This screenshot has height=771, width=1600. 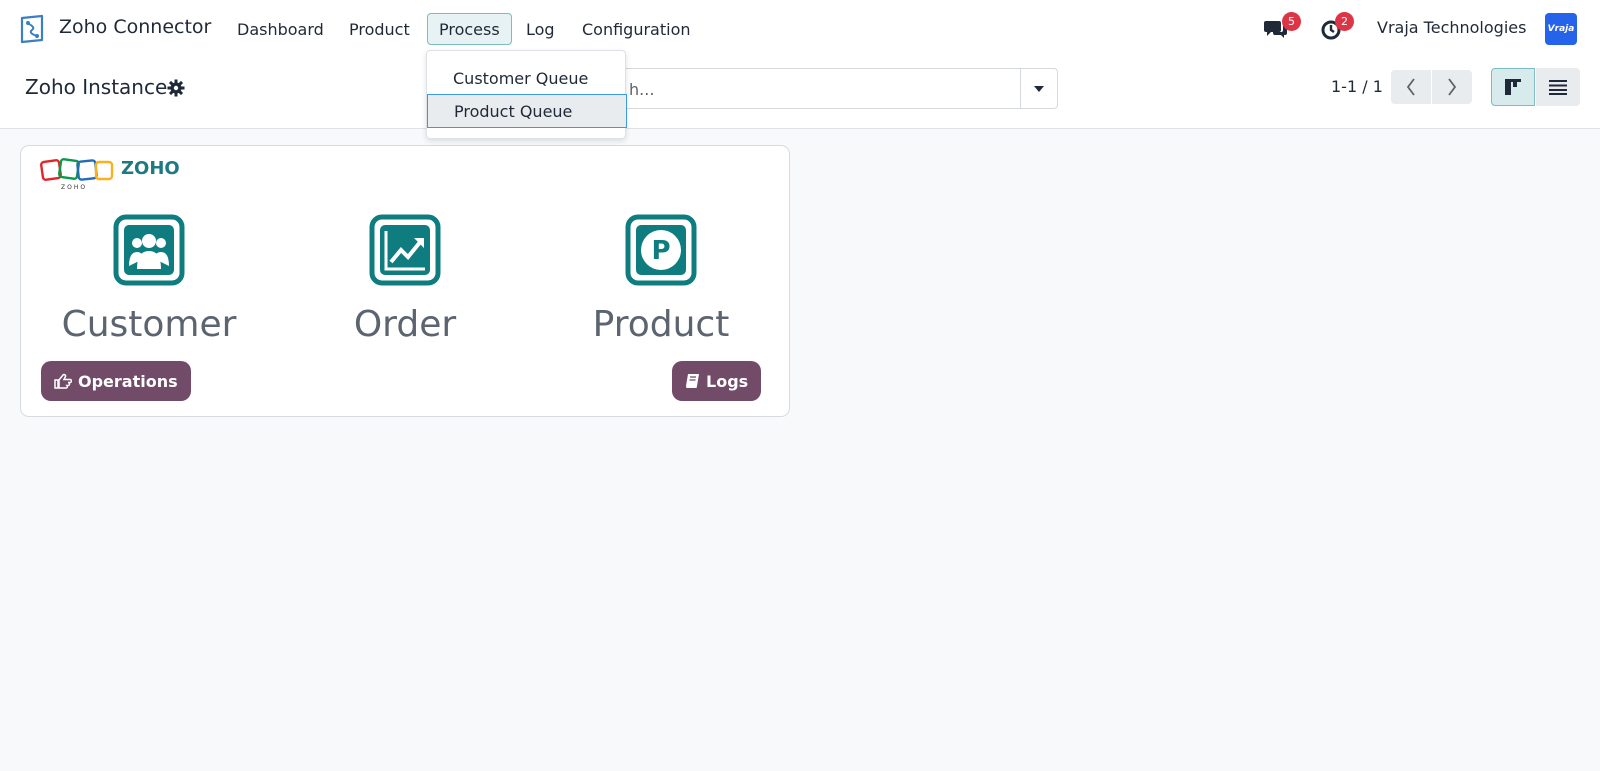 What do you see at coordinates (128, 381) in the screenshot?
I see `operations-button-label: Operations` at bounding box center [128, 381].